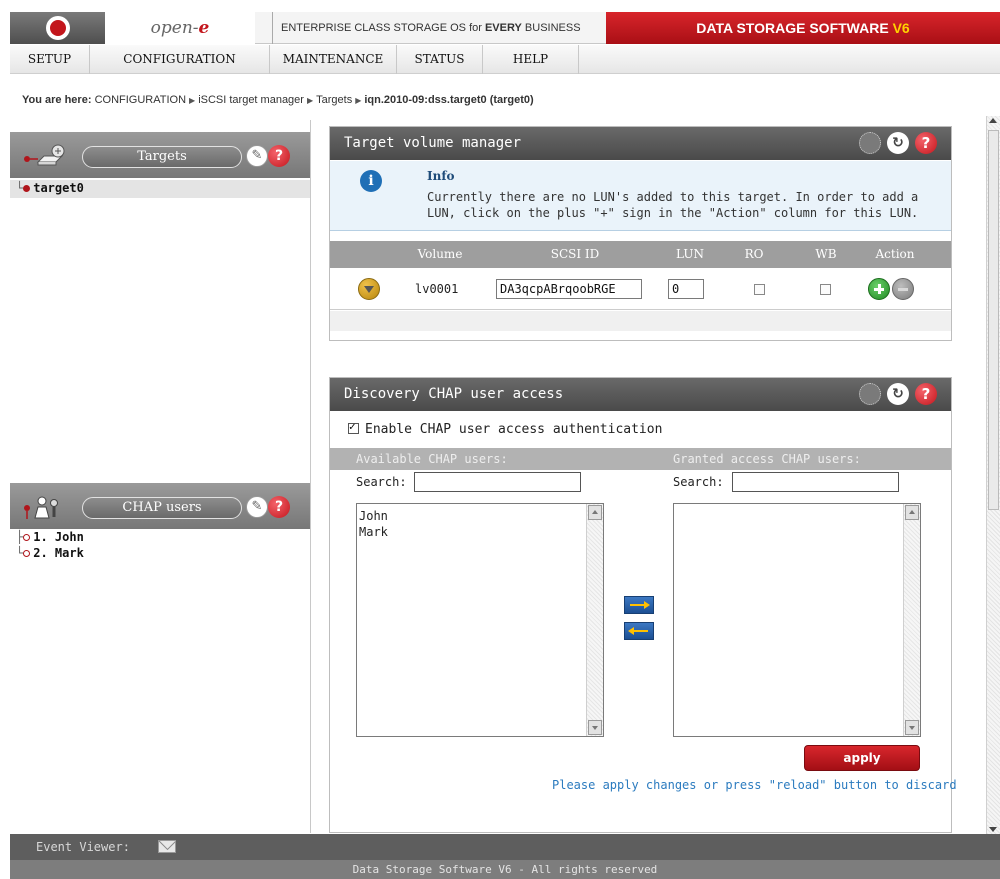 Image resolution: width=1000 pixels, height=879 pixels. What do you see at coordinates (373, 532) in the screenshot?
I see `list-item: Mark` at bounding box center [373, 532].